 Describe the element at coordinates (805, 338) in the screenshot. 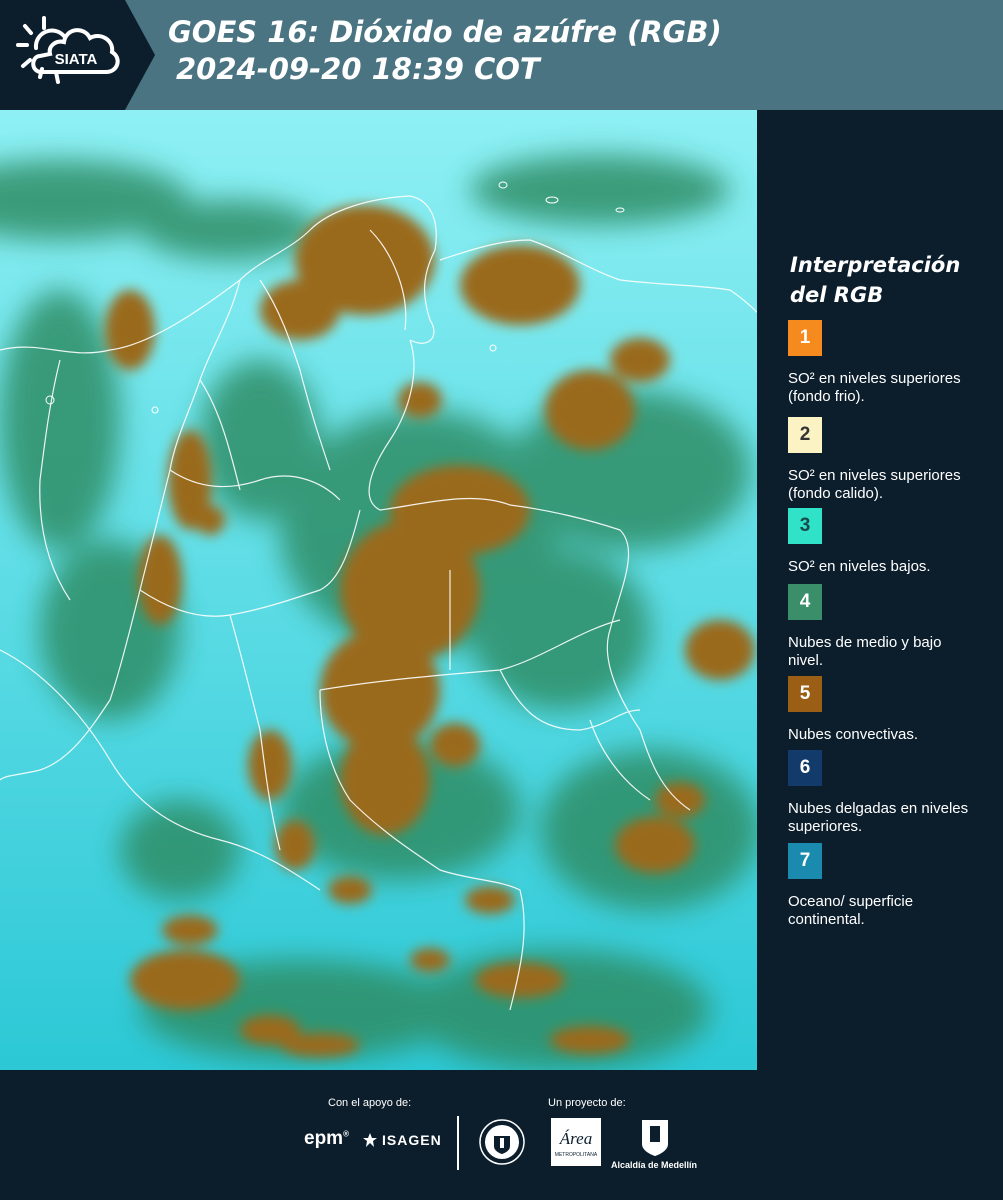

I see `legend-swatch-1: 1` at that location.